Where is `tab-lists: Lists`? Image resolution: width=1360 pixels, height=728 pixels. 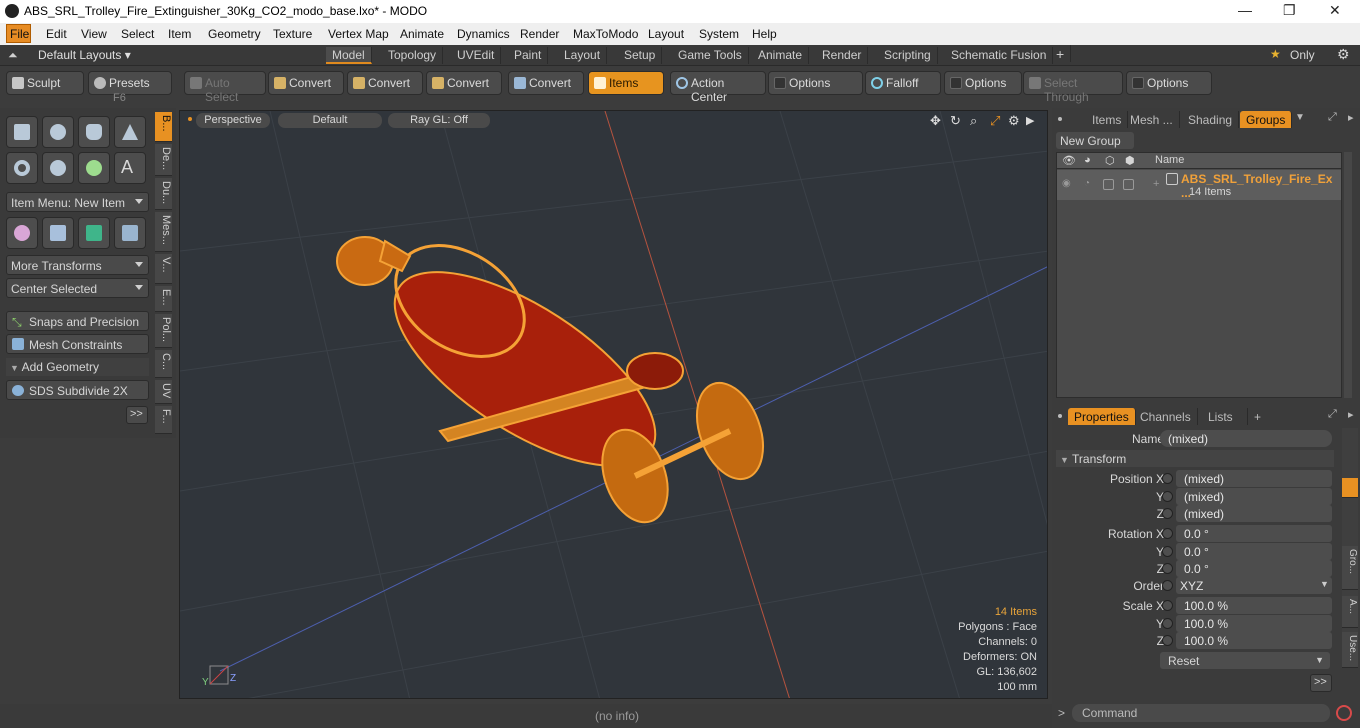
tab-lists: Lists is located at coordinates (1224, 416).